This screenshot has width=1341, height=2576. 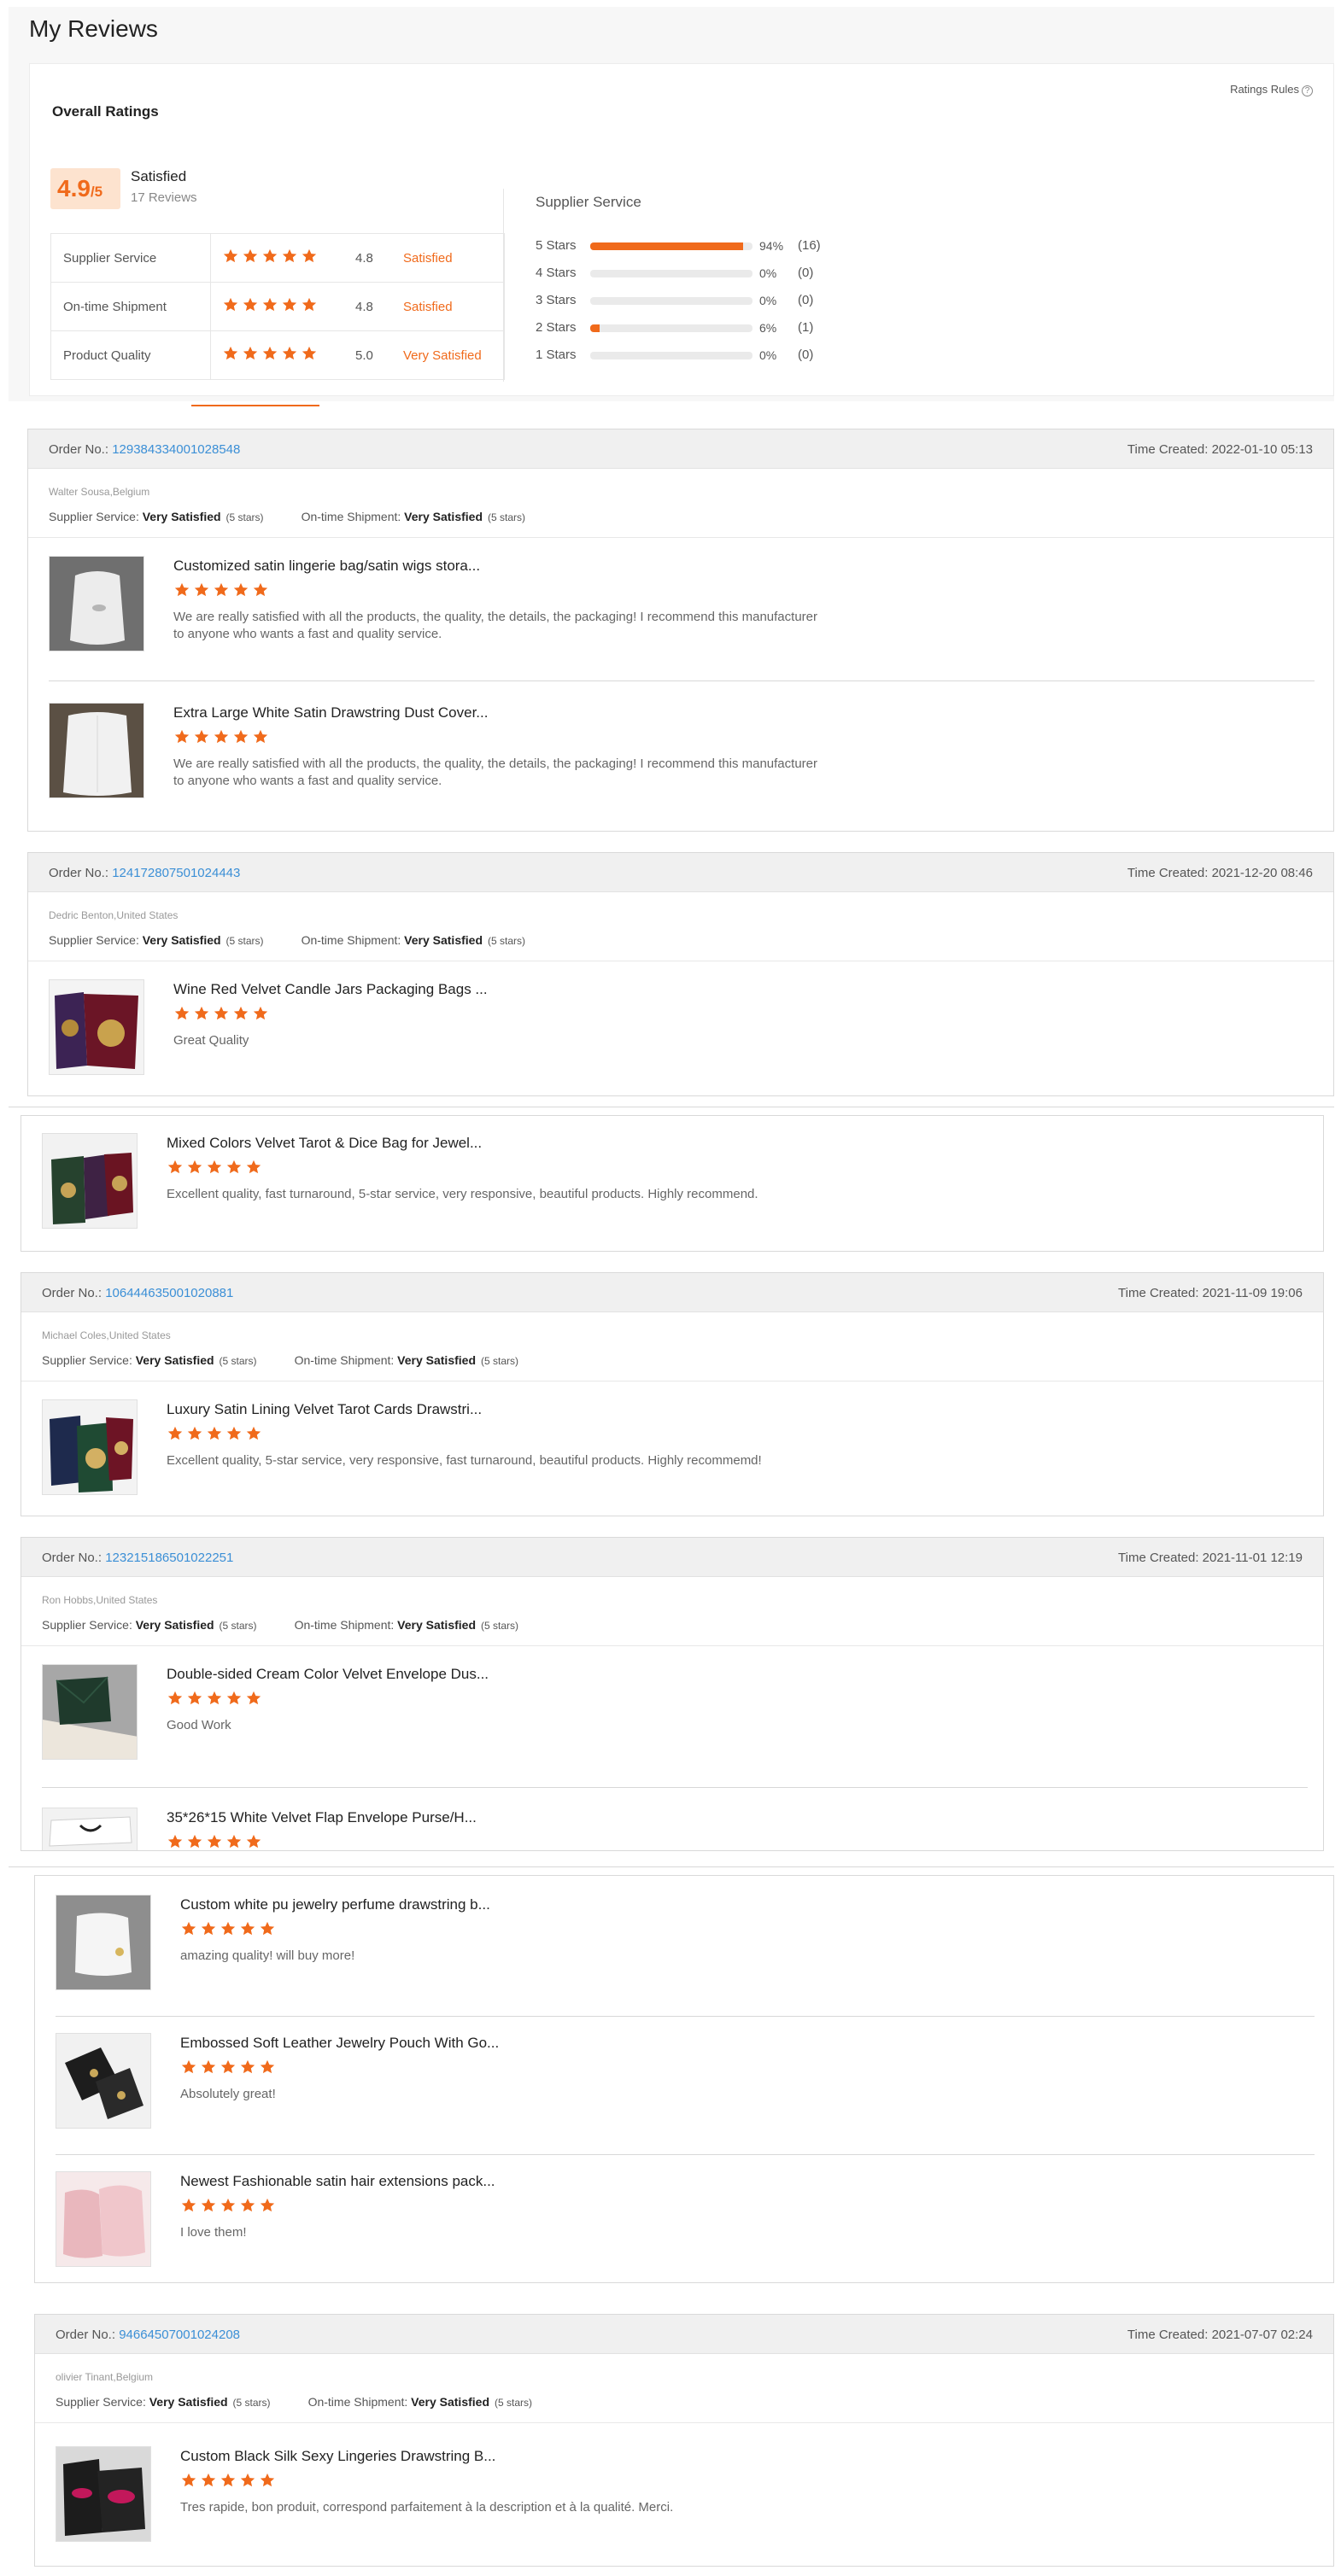 I want to click on review-text: Great Quality, so click(x=211, y=1040).